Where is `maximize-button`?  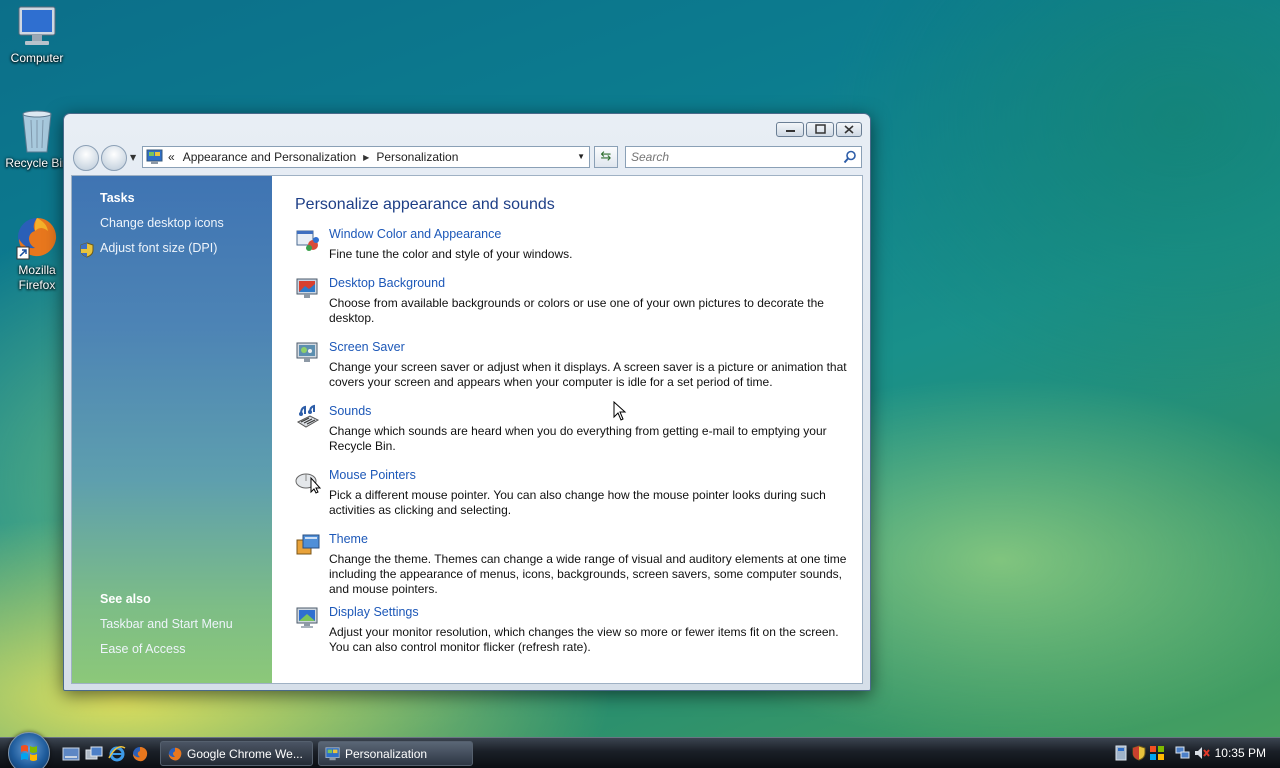
maximize-button is located at coordinates (820, 129).